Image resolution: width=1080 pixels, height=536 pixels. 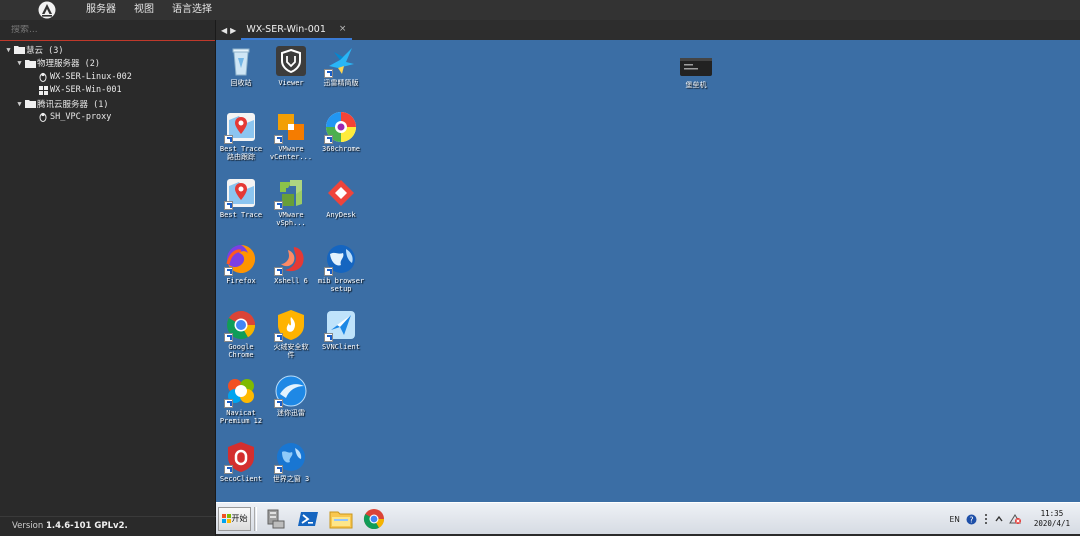 I want to click on start-button: 开始, so click(x=234, y=518).